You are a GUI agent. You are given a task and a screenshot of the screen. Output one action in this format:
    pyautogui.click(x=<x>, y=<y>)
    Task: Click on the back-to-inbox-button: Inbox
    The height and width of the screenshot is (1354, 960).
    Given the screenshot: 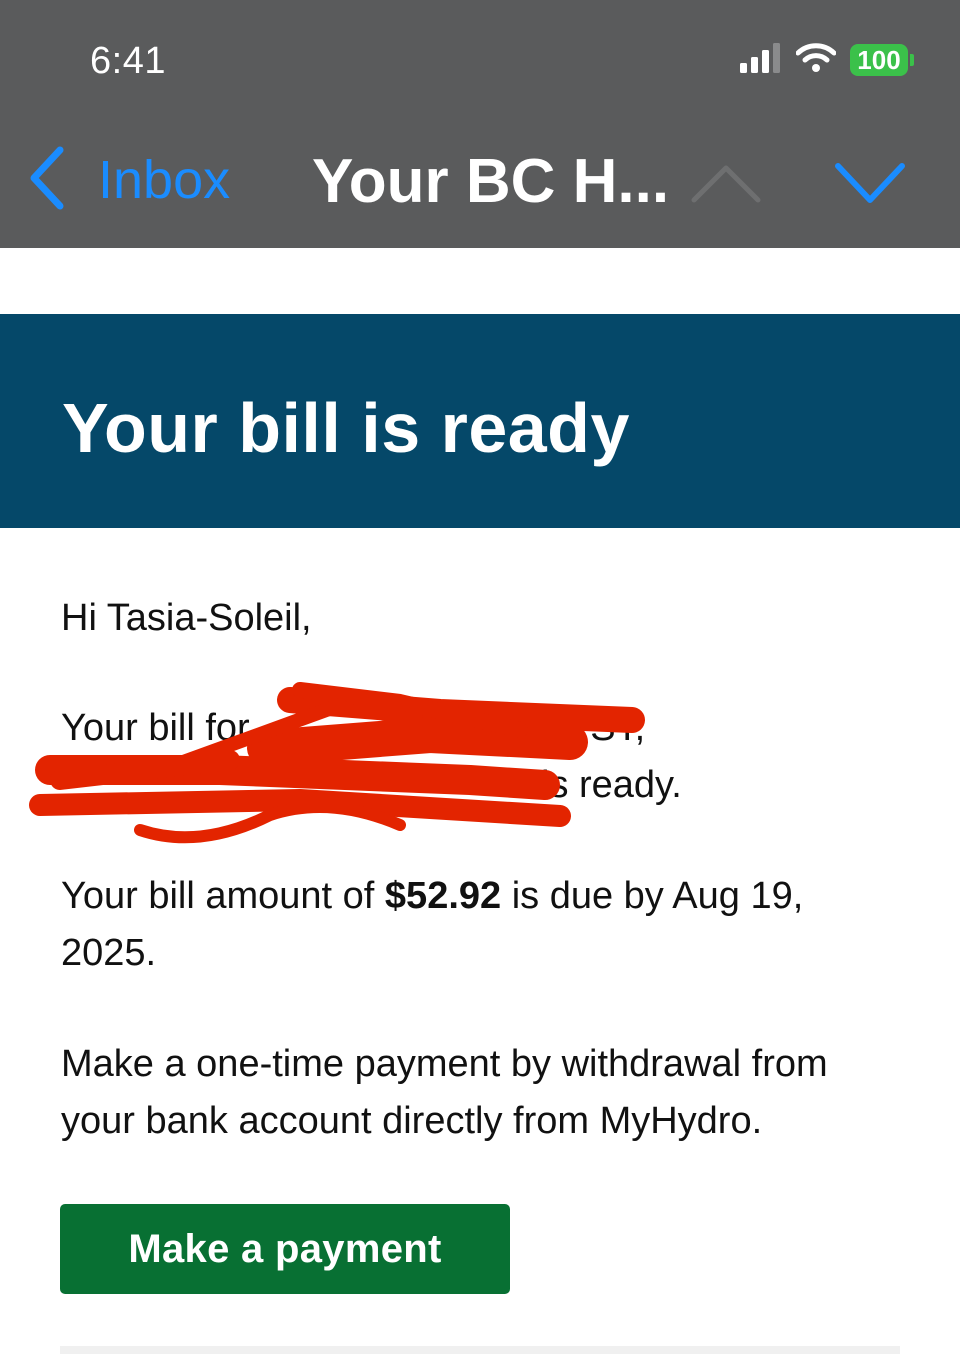 What is the action you would take?
    pyautogui.click(x=128, y=180)
    